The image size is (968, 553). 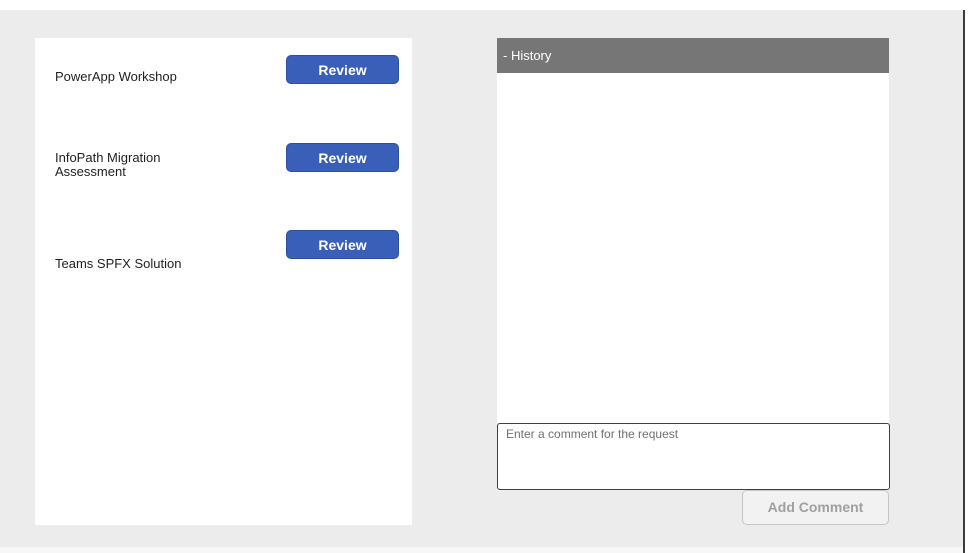 What do you see at coordinates (693, 55) in the screenshot?
I see `history-header: - History` at bounding box center [693, 55].